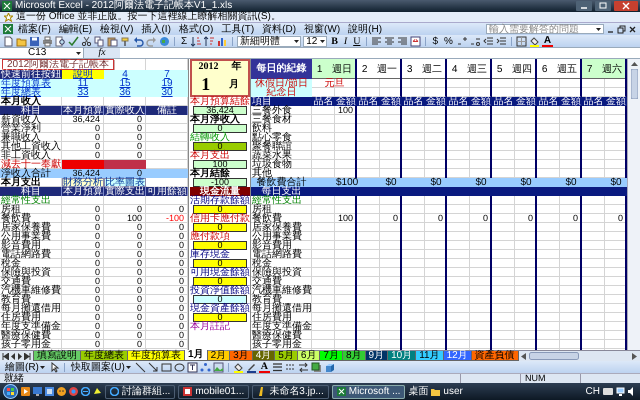 Image resolution: width=640 pixels, height=400 pixels. Describe the element at coordinates (140, 367) in the screenshot. I see `line-icon` at that location.